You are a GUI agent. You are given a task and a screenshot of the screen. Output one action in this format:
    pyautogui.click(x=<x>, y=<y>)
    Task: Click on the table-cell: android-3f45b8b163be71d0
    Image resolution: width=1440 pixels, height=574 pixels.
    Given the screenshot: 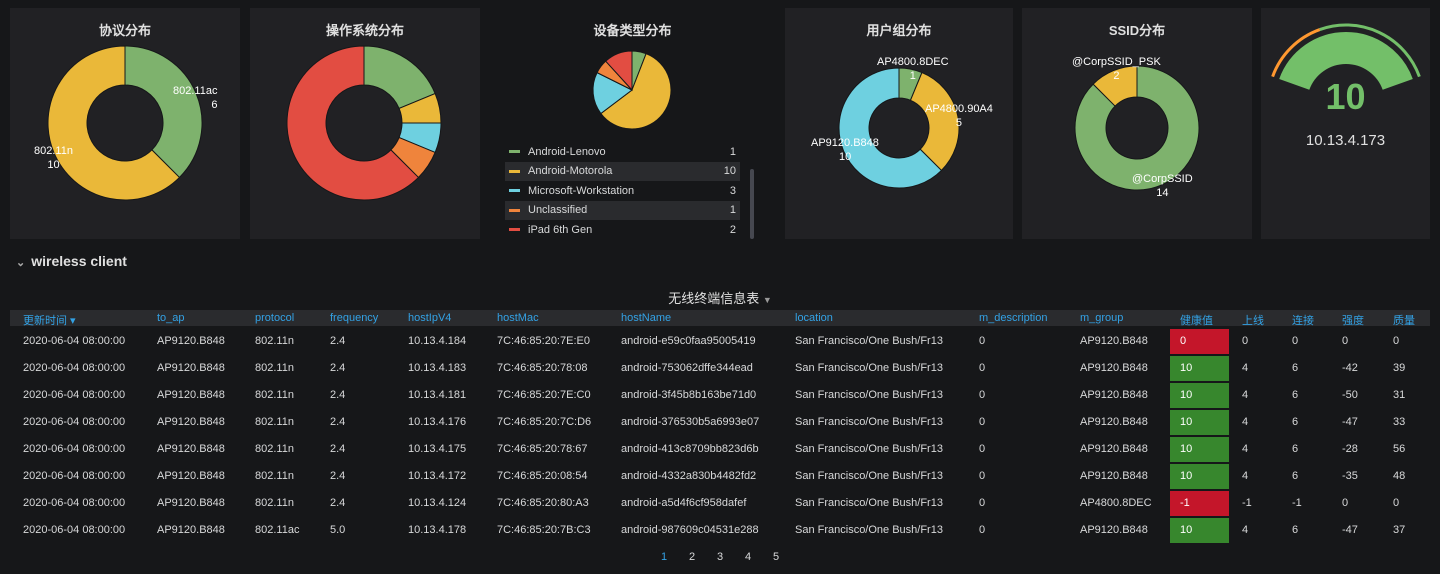 What is the action you would take?
    pyautogui.click(x=689, y=395)
    